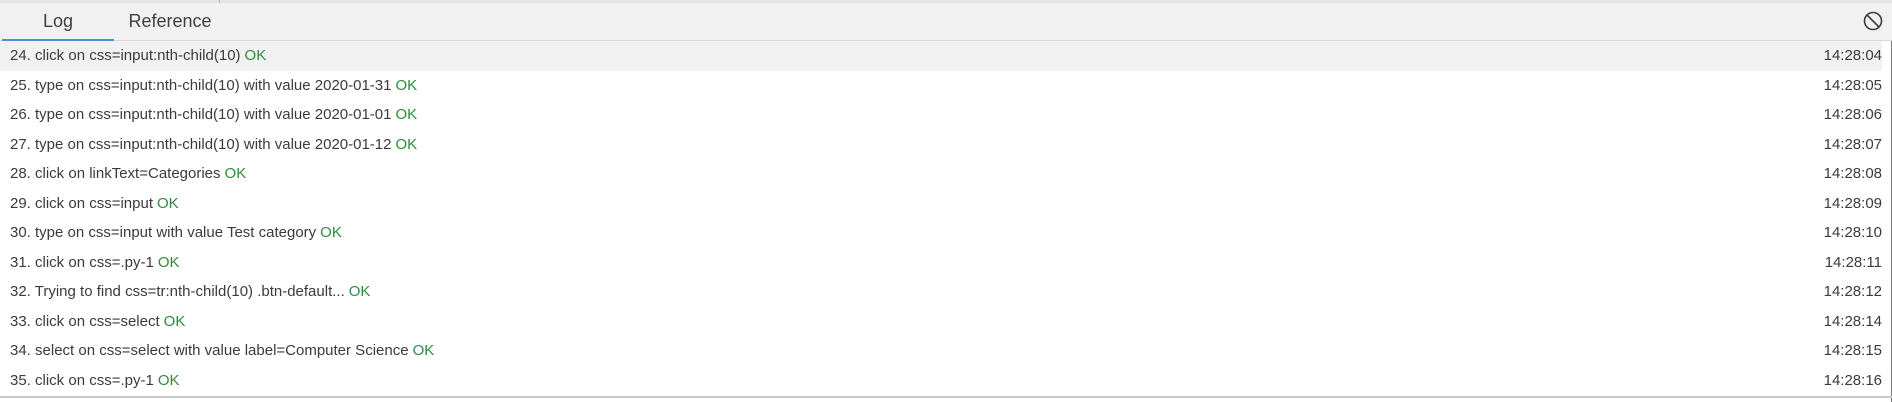  Describe the element at coordinates (1852, 144) in the screenshot. I see `log-entry-timestamp: 14:28:07` at that location.